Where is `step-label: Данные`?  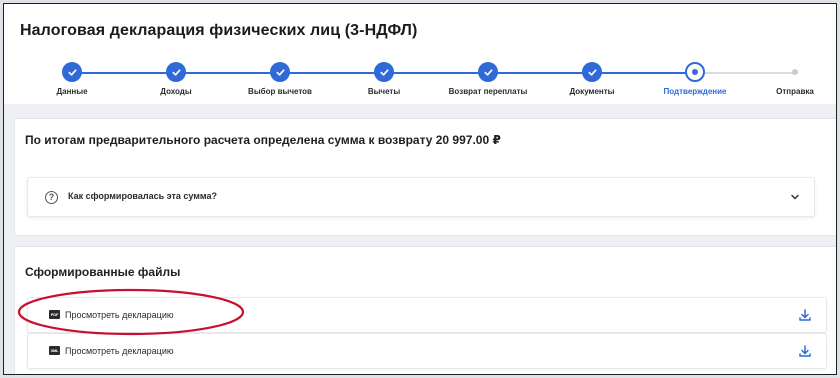
step-label: Данные is located at coordinates (72, 91).